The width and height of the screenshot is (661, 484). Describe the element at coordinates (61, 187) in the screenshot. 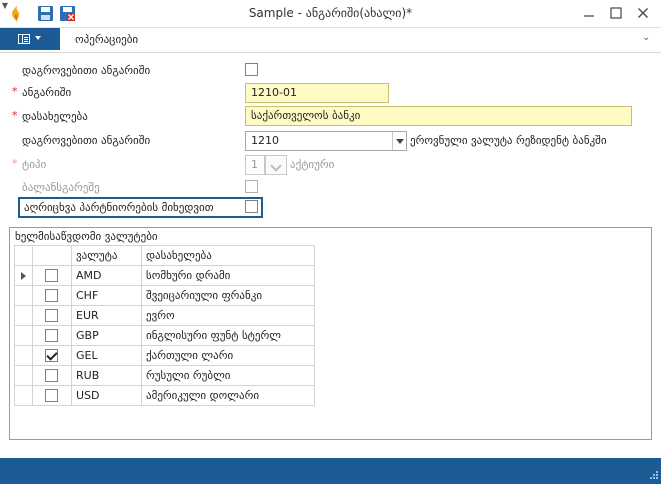

I see `off-balance-label: ბალანსგარეშე` at that location.